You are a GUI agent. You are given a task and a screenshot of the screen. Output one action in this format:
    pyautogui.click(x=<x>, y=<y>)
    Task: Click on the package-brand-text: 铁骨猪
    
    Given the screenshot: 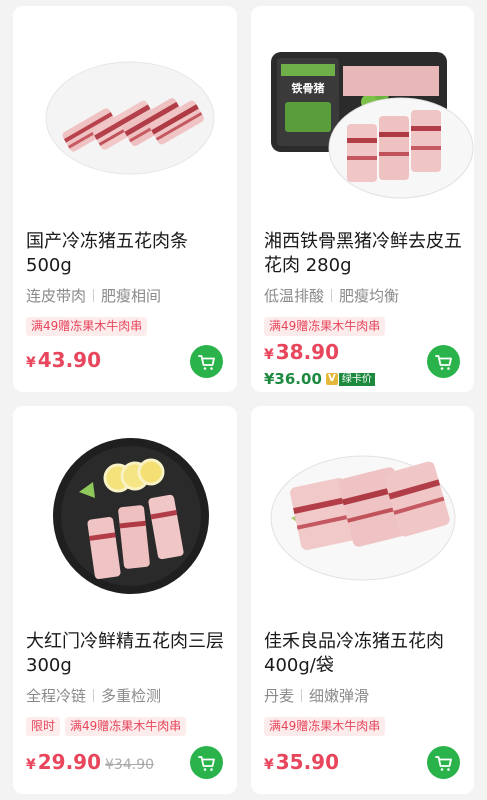 What is the action you would take?
    pyautogui.click(x=308, y=88)
    